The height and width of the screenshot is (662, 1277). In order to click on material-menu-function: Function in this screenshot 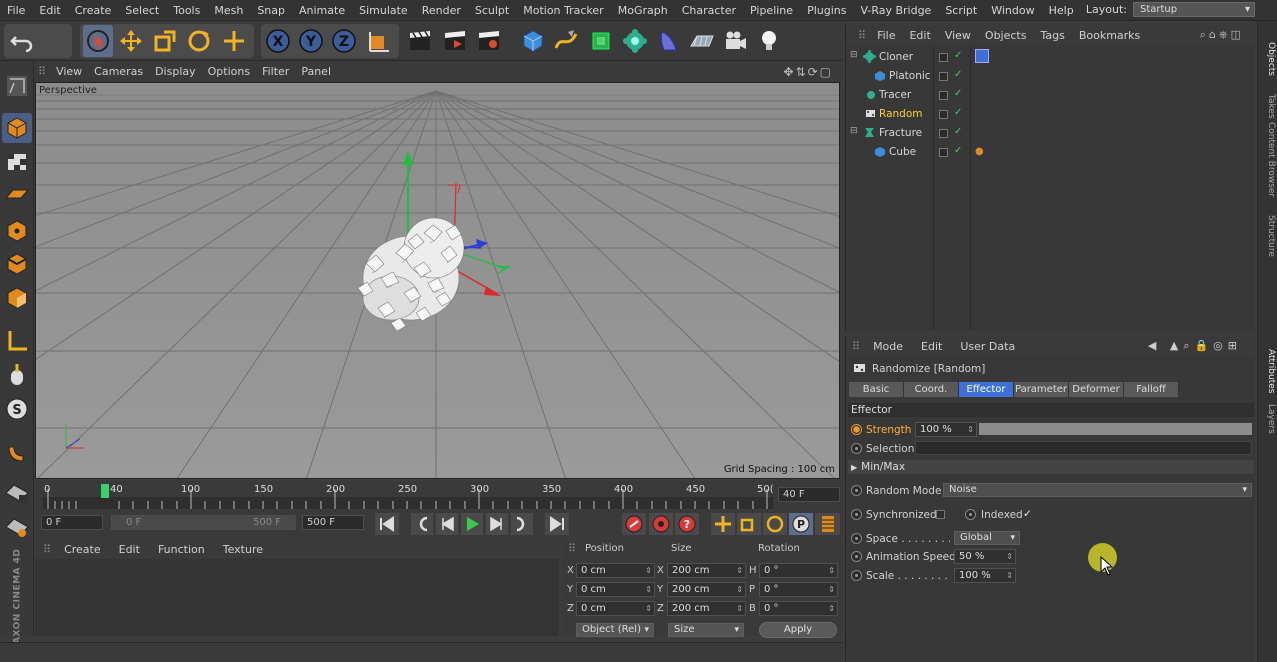, I will do `click(181, 549)`.